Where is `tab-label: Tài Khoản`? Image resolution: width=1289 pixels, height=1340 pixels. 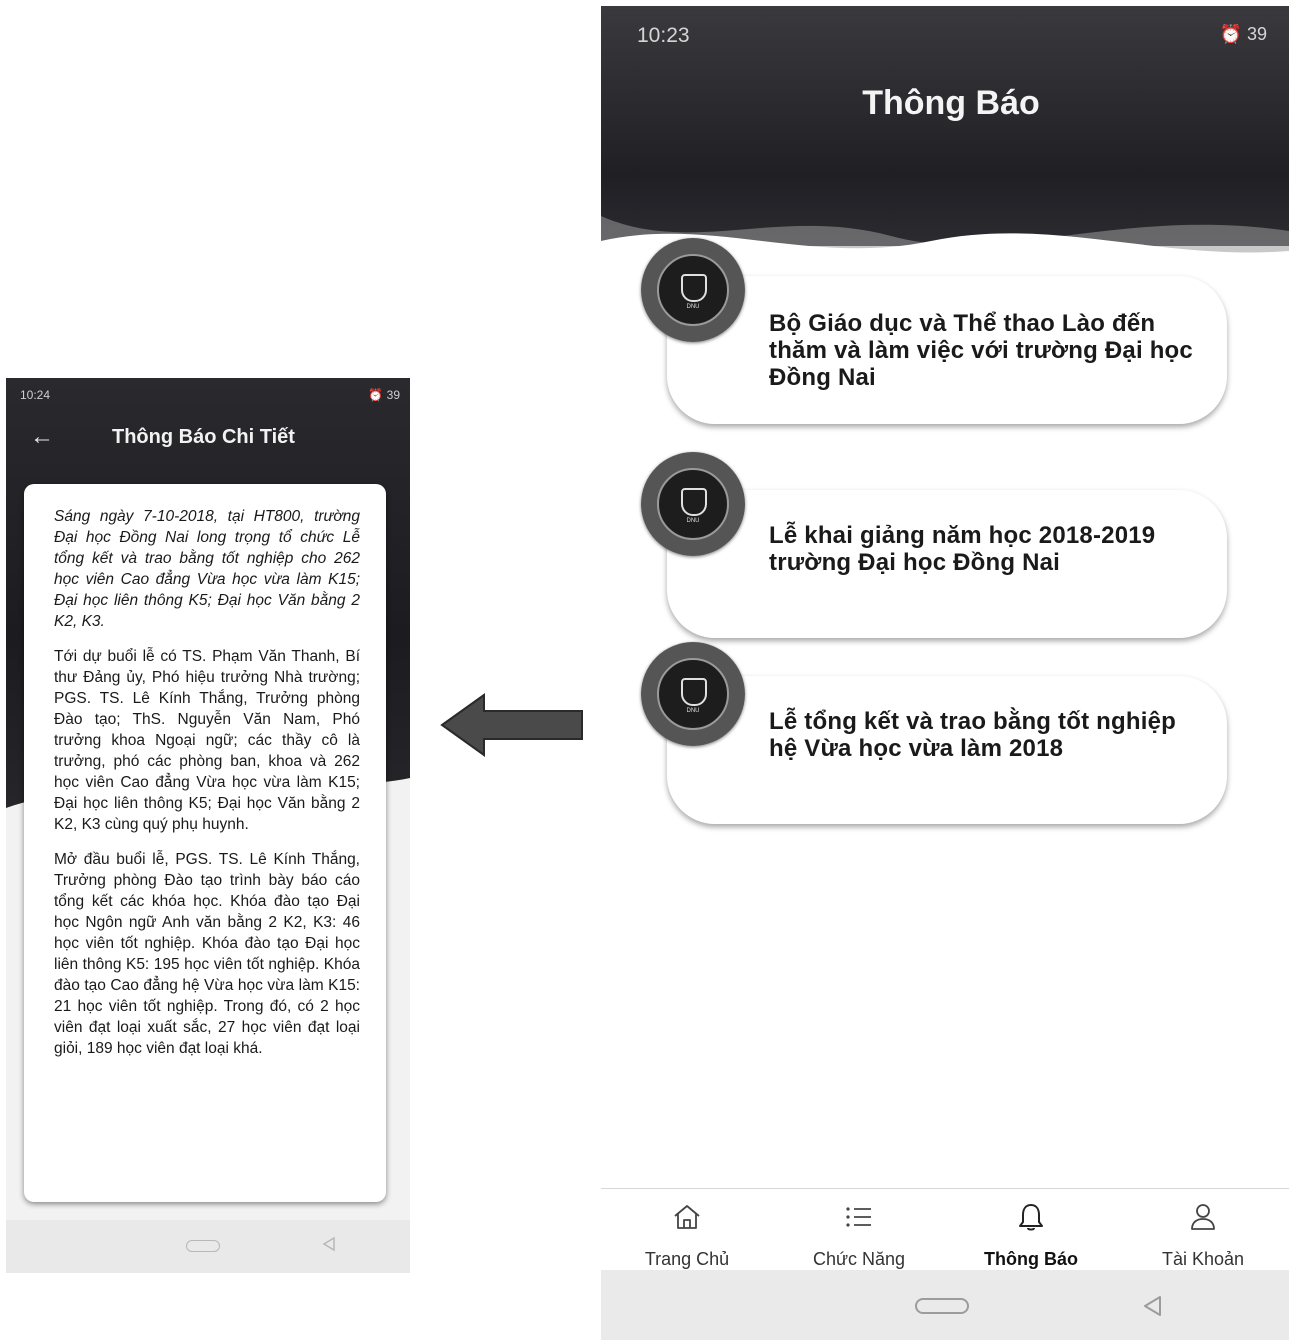
tab-label: Tài Khoản is located at coordinates (1203, 1259).